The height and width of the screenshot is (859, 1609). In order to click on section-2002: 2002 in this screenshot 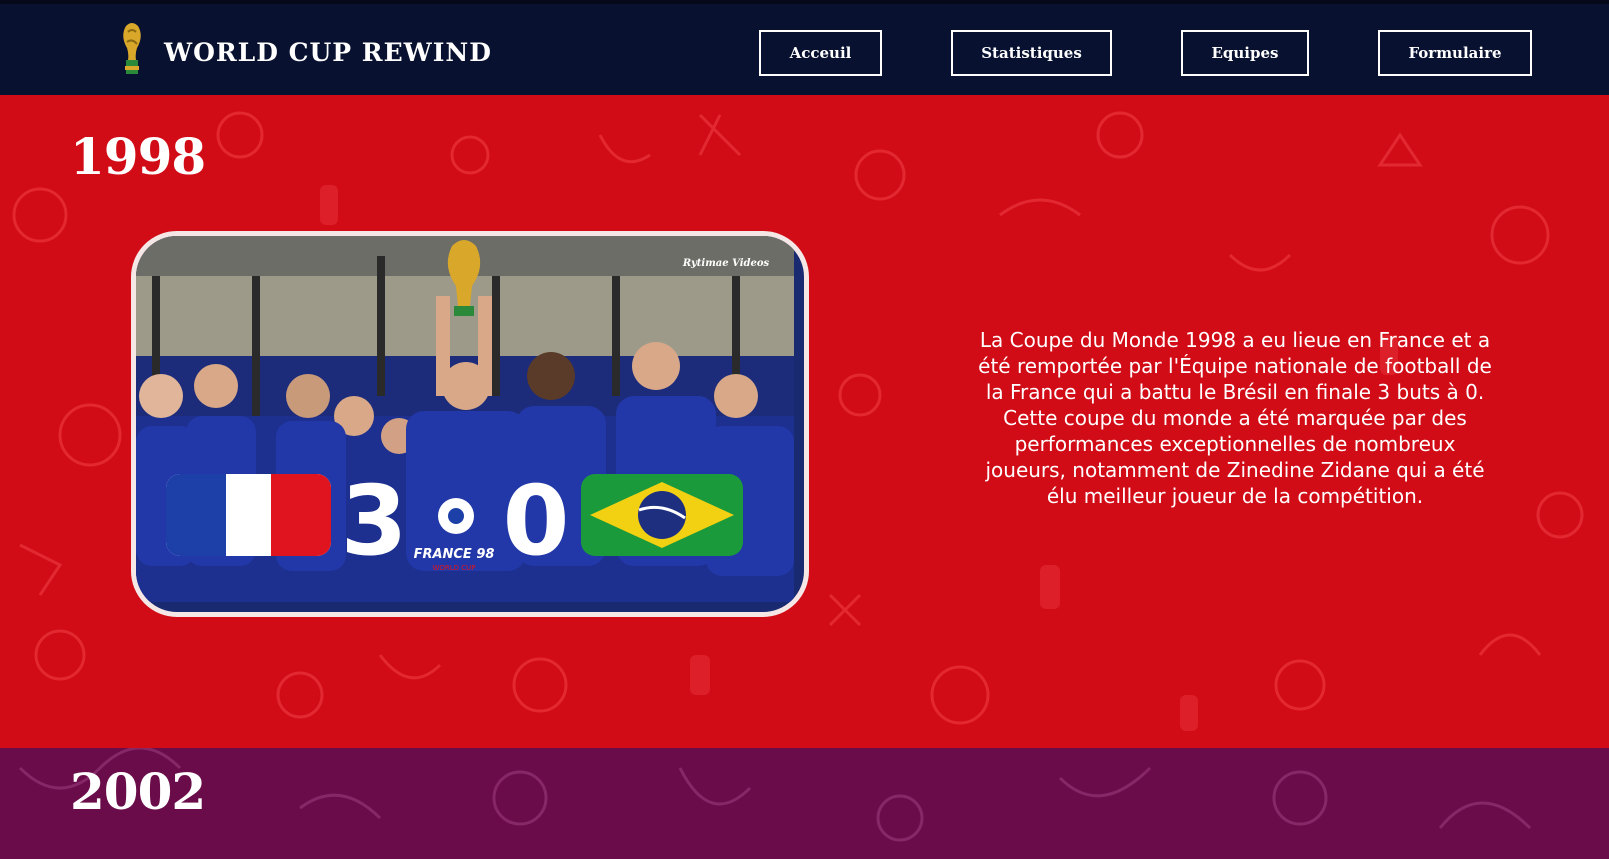, I will do `click(804, 803)`.